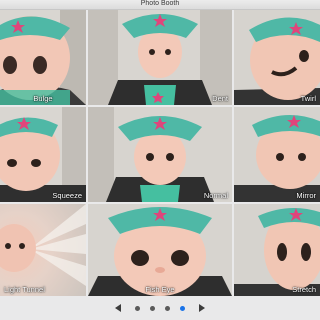 The width and height of the screenshot is (320, 320). I want to click on effect-cell-mirror: Mirror, so click(277, 154).